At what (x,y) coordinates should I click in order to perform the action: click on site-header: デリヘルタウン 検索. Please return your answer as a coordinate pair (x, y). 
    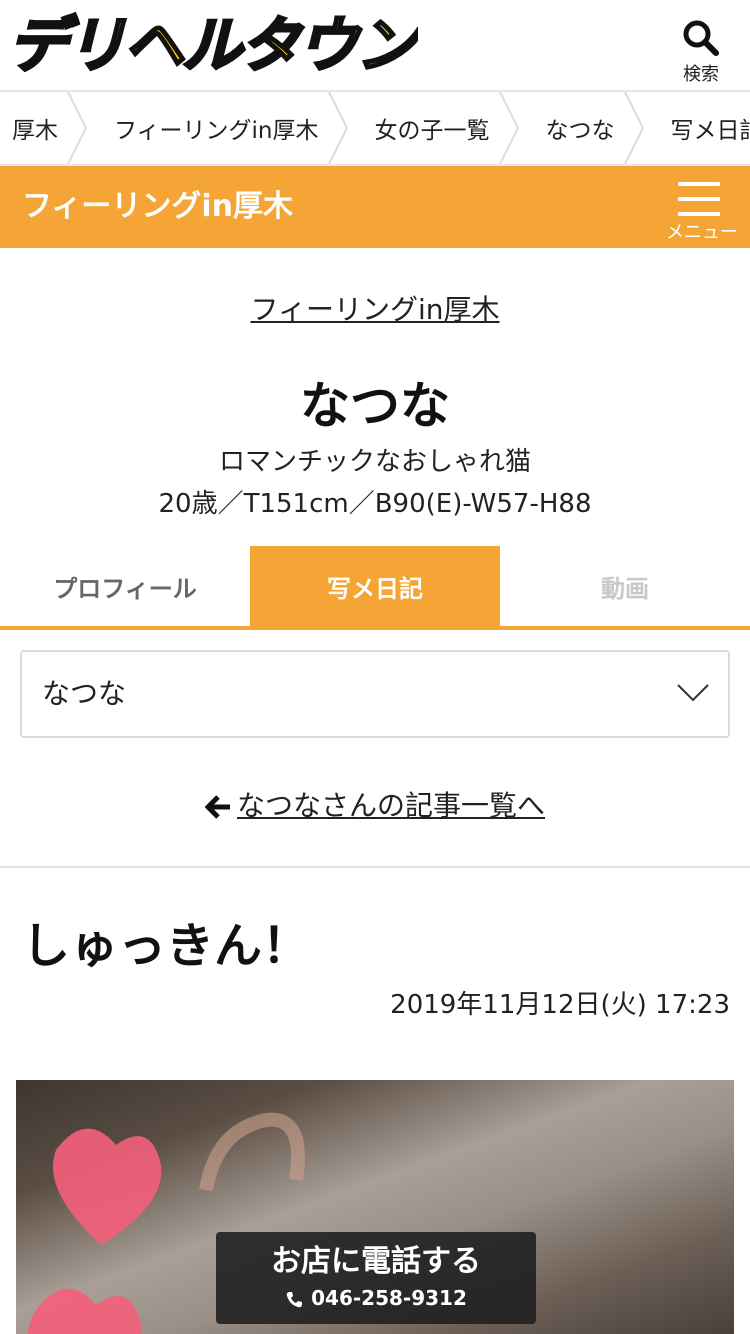
    Looking at the image, I should click on (375, 45).